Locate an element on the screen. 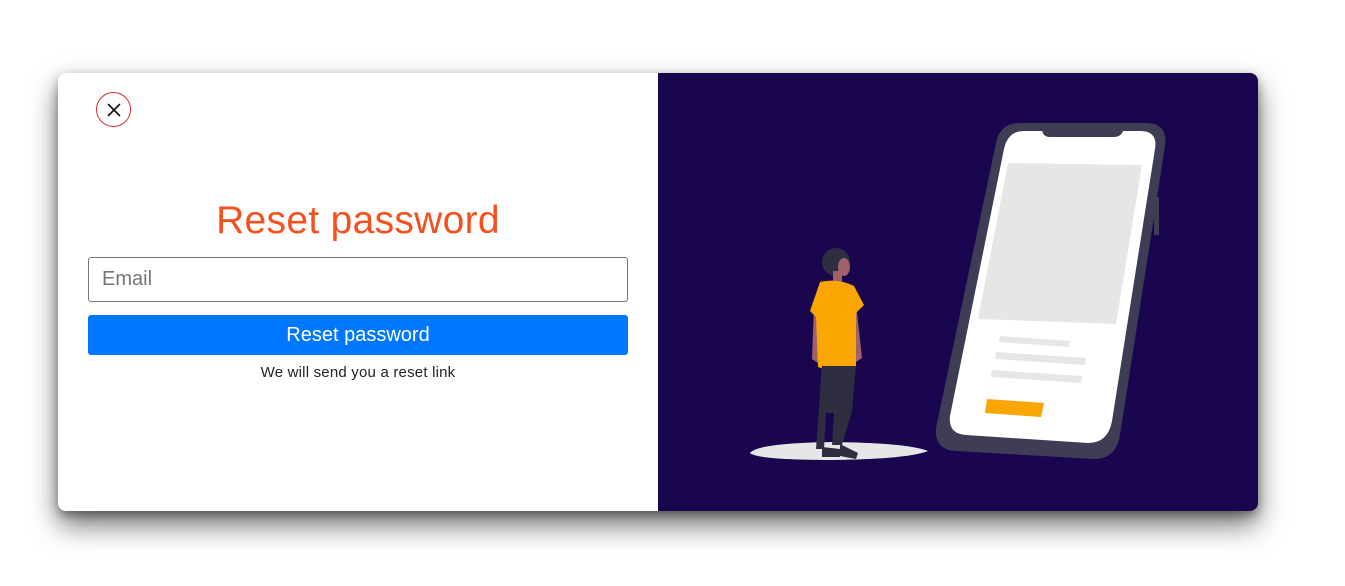  page-title: Reset password is located at coordinates (358, 220).